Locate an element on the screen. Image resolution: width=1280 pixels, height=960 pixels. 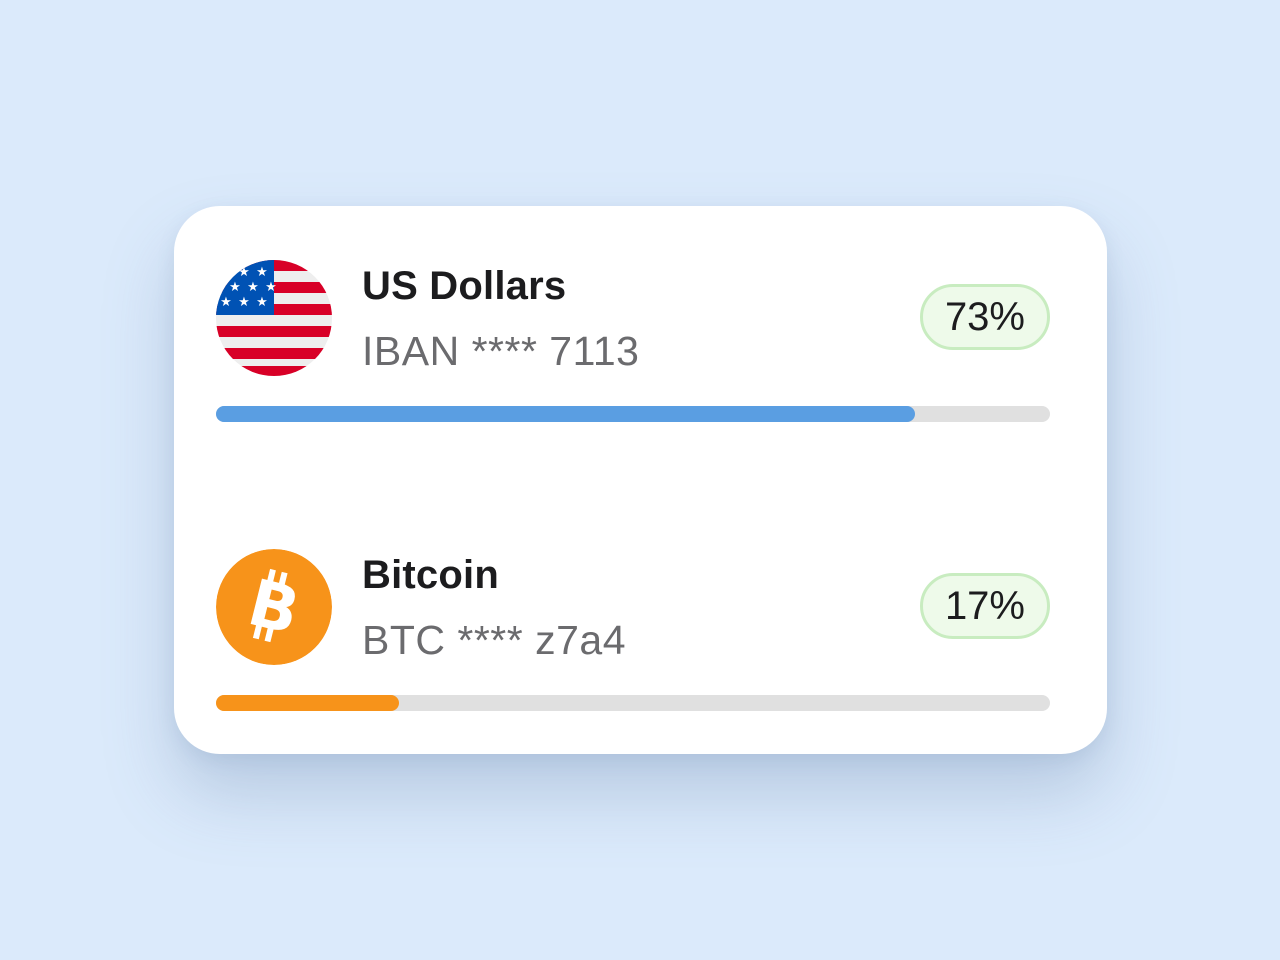
percent-badge: 73% is located at coordinates (984, 317).